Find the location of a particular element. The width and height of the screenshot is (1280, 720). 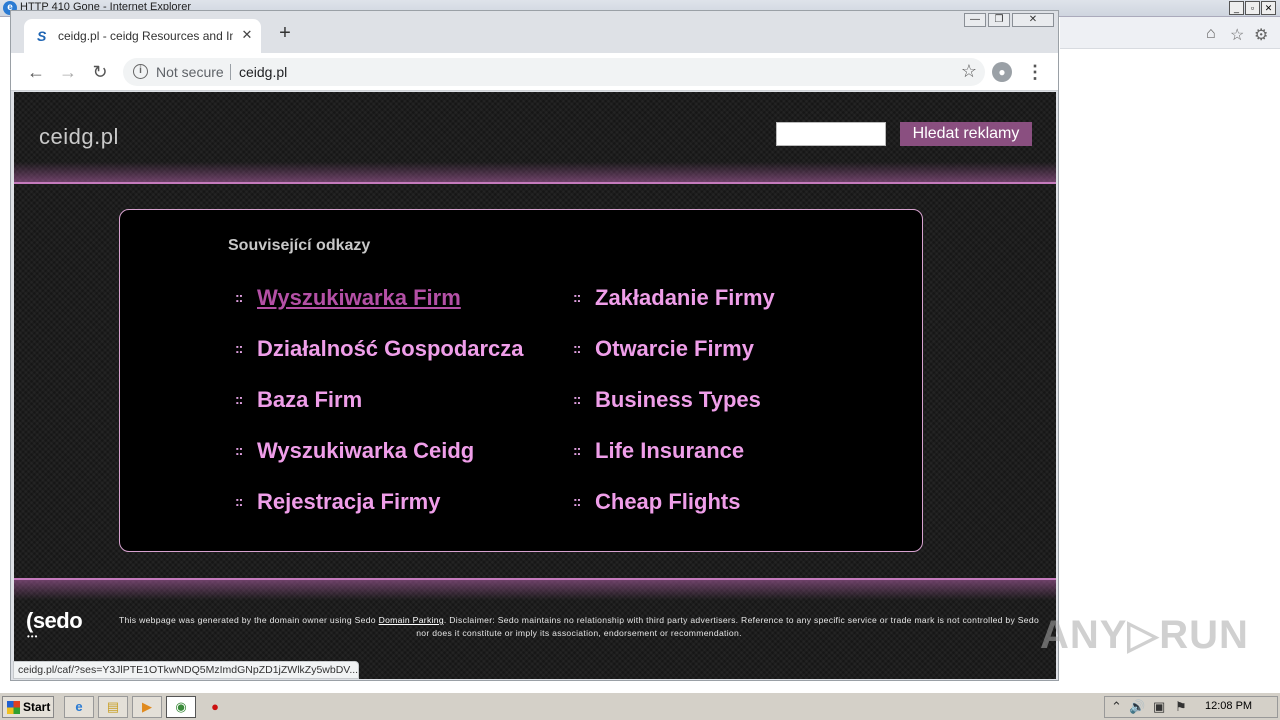

tray-volume-icon: 🔊 is located at coordinates (1137, 707).